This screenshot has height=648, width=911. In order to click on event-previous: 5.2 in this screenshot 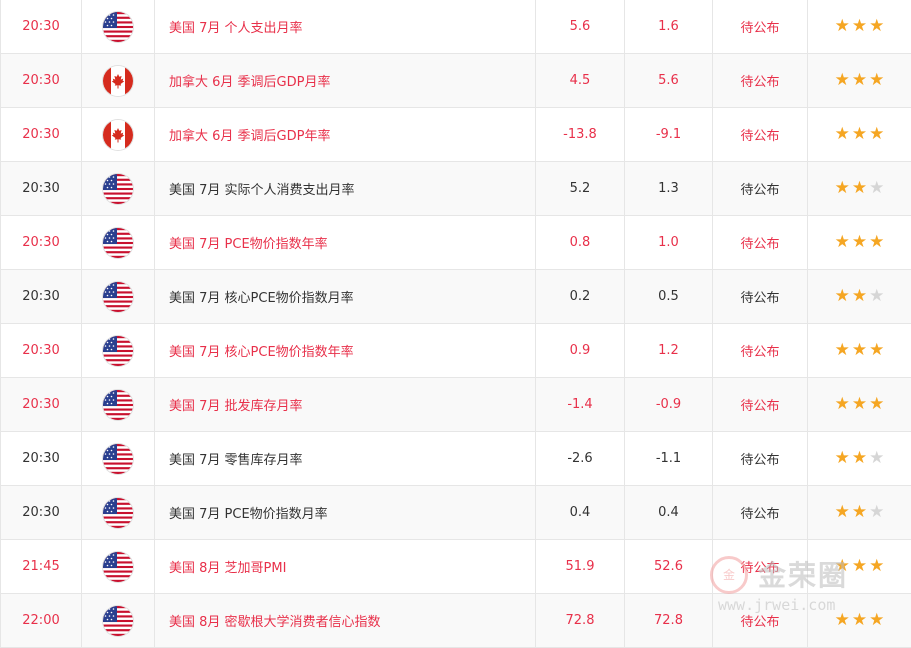, I will do `click(580, 189)`.